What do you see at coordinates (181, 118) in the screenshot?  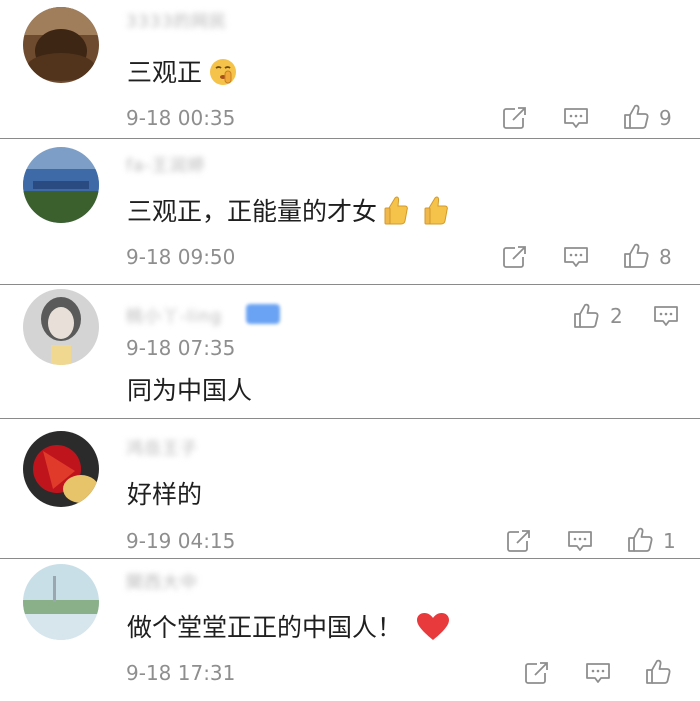 I see `timestamp: 9-18 00:35` at bounding box center [181, 118].